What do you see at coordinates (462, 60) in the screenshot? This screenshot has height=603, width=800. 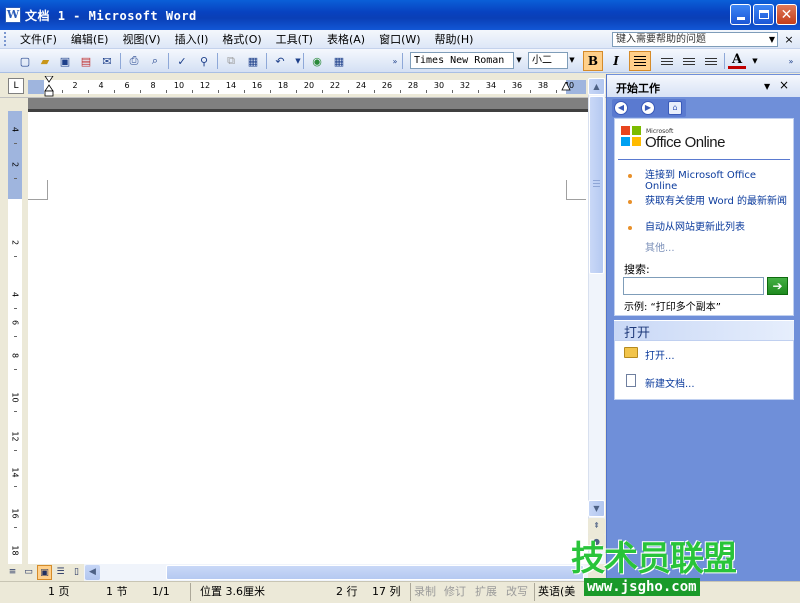 I see `font-name-field: Times New Roman` at bounding box center [462, 60].